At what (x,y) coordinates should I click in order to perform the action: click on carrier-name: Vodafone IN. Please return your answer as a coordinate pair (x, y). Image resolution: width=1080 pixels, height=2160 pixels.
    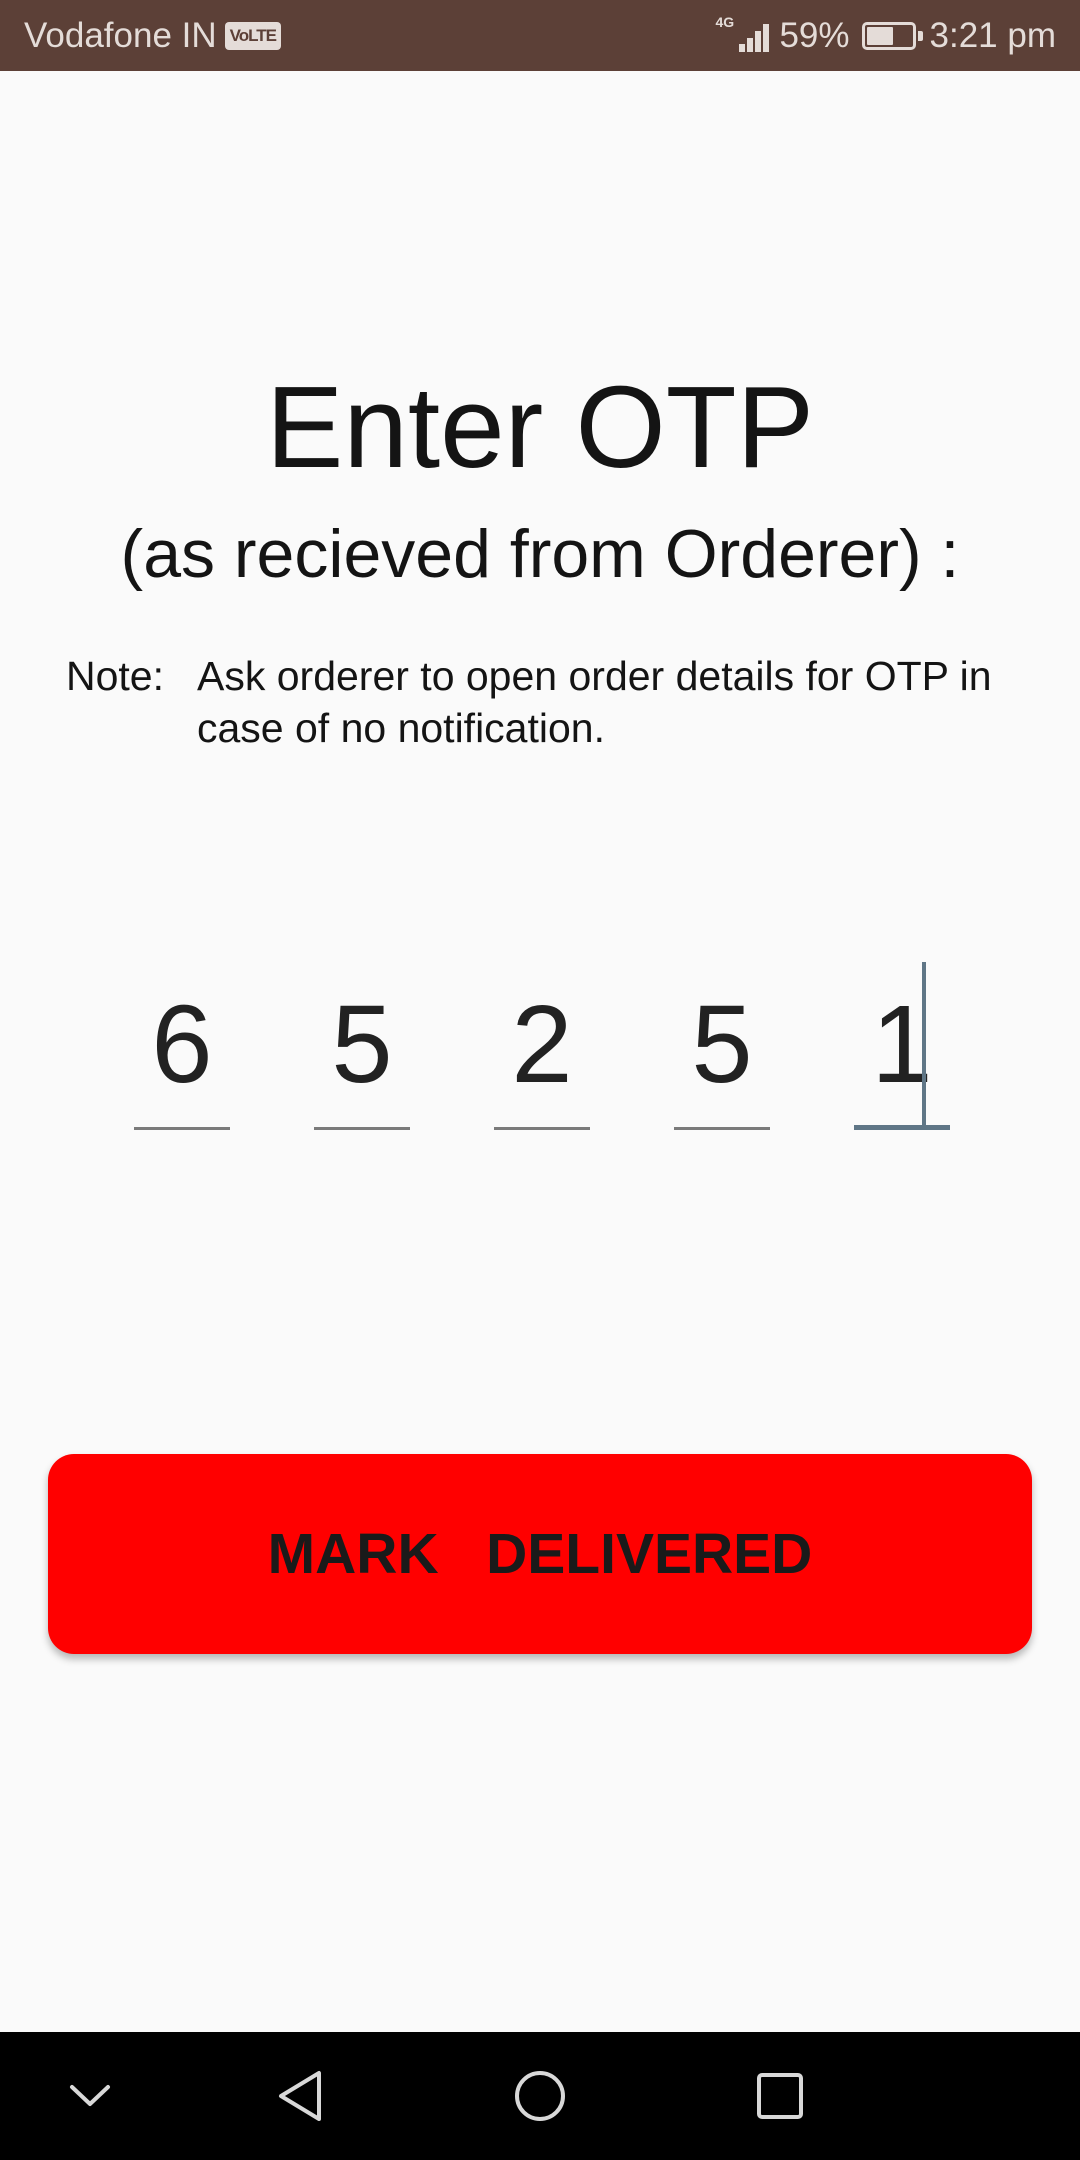
    Looking at the image, I should click on (120, 35).